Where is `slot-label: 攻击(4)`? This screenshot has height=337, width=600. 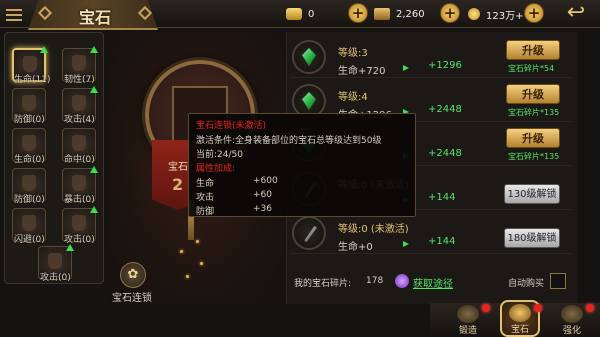
slot-label: 攻击(4) is located at coordinates (79, 120).